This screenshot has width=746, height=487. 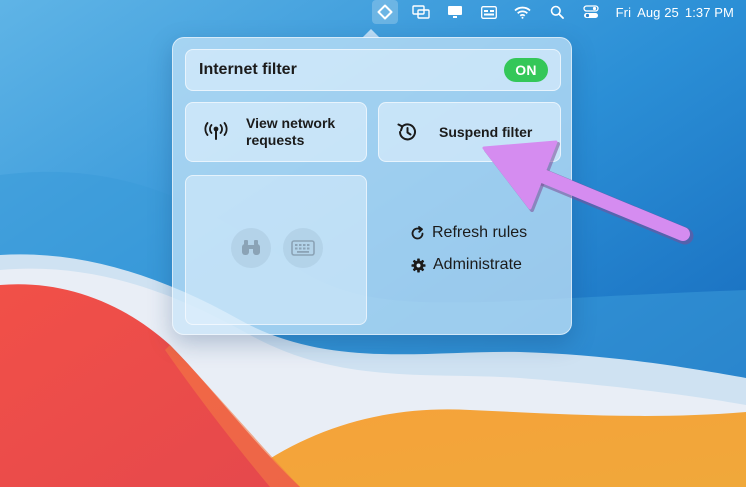 What do you see at coordinates (373, 70) in the screenshot?
I see `internet-filter-row: Internet filter ON` at bounding box center [373, 70].